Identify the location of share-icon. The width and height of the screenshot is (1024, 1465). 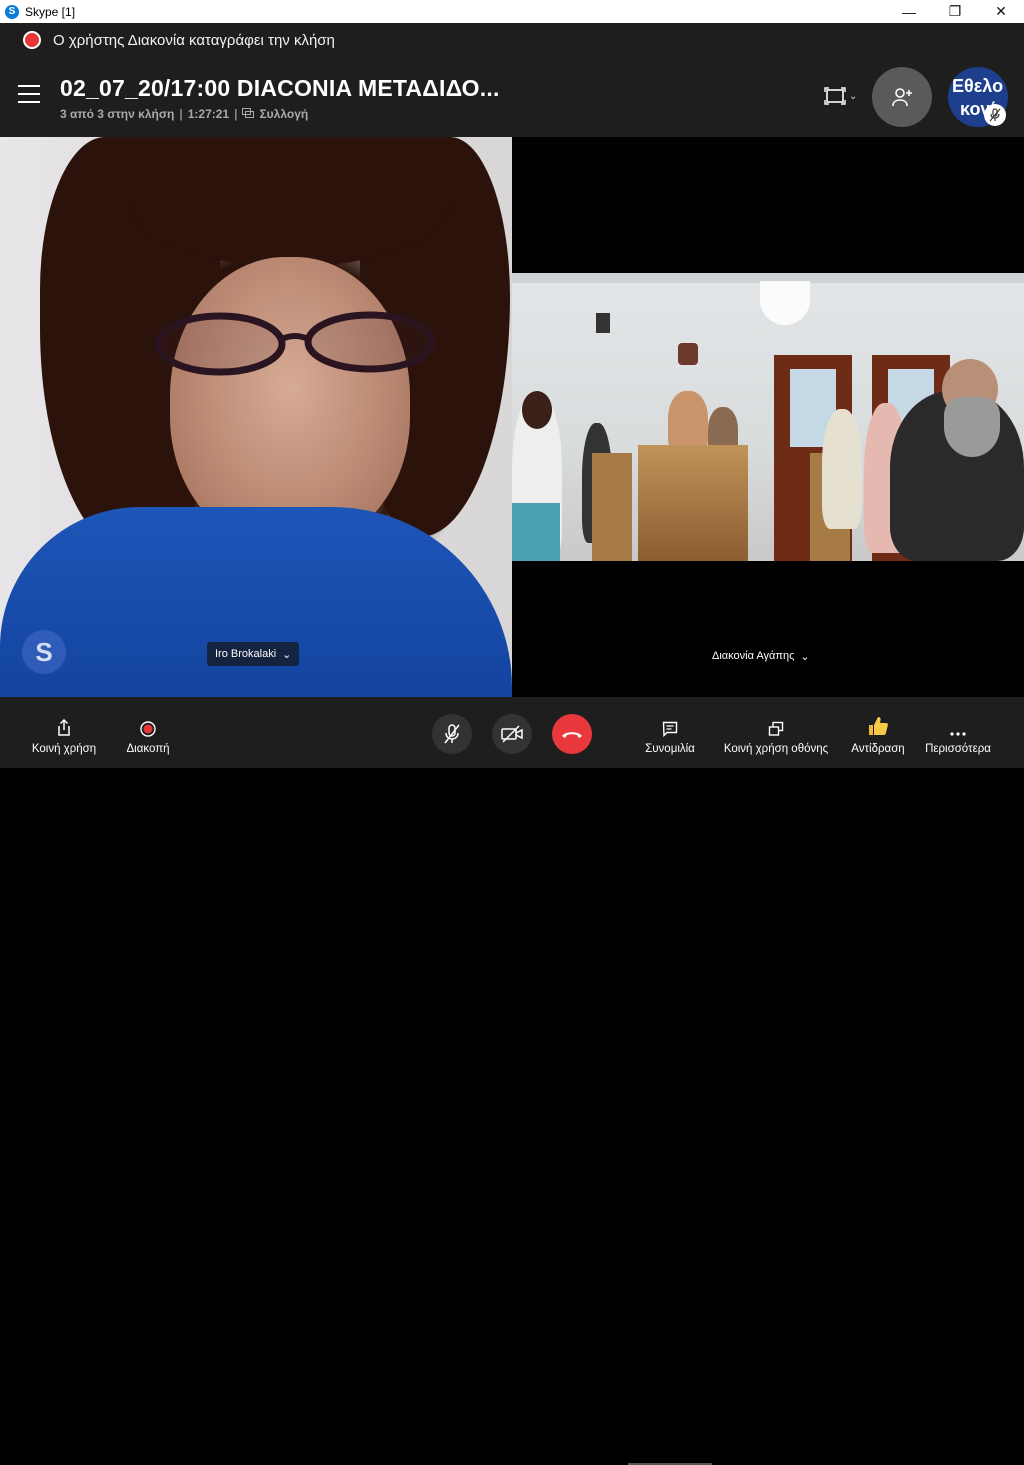
(64, 717).